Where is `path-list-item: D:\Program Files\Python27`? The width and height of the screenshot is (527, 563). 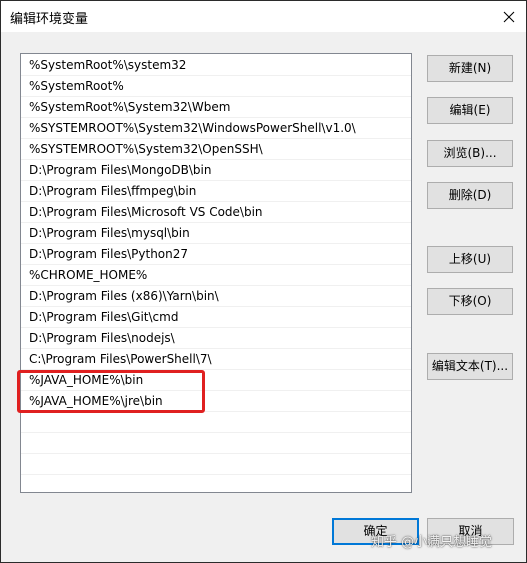 path-list-item: D:\Program Files\Python27 is located at coordinates (216, 254).